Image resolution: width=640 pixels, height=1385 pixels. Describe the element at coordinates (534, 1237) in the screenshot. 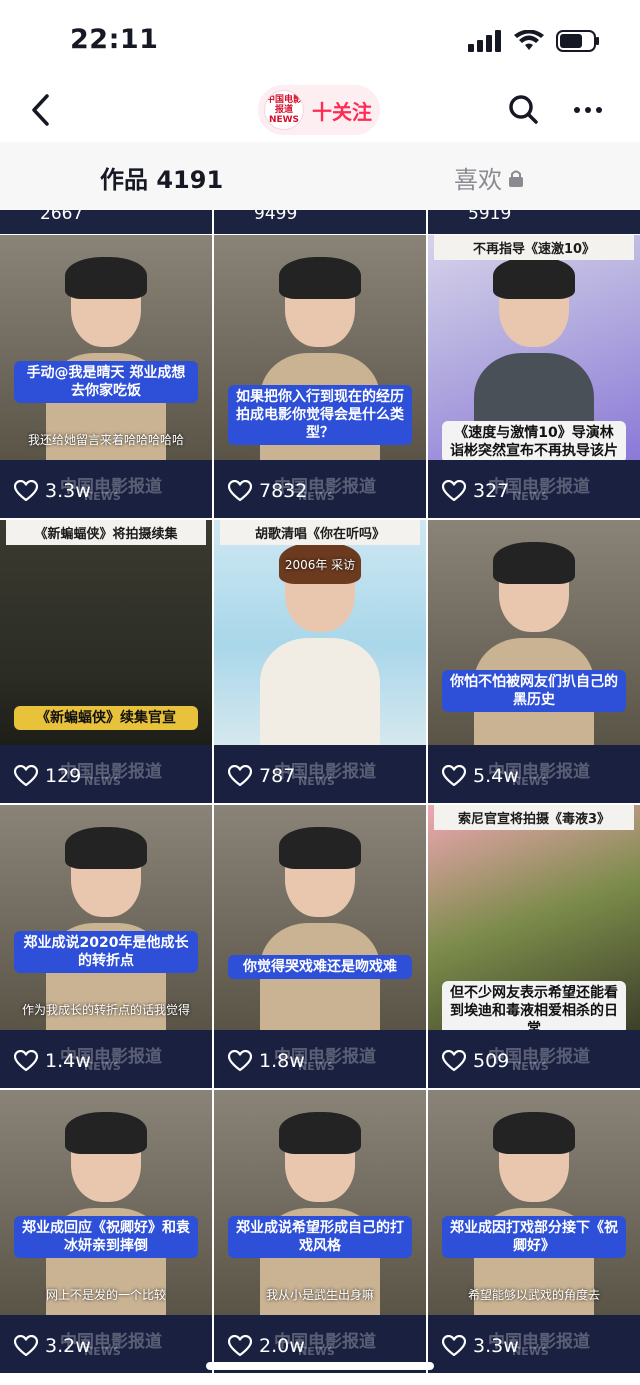

I see `tile-caption: 郑业成因打戏部分接下《祝卿好》` at that location.